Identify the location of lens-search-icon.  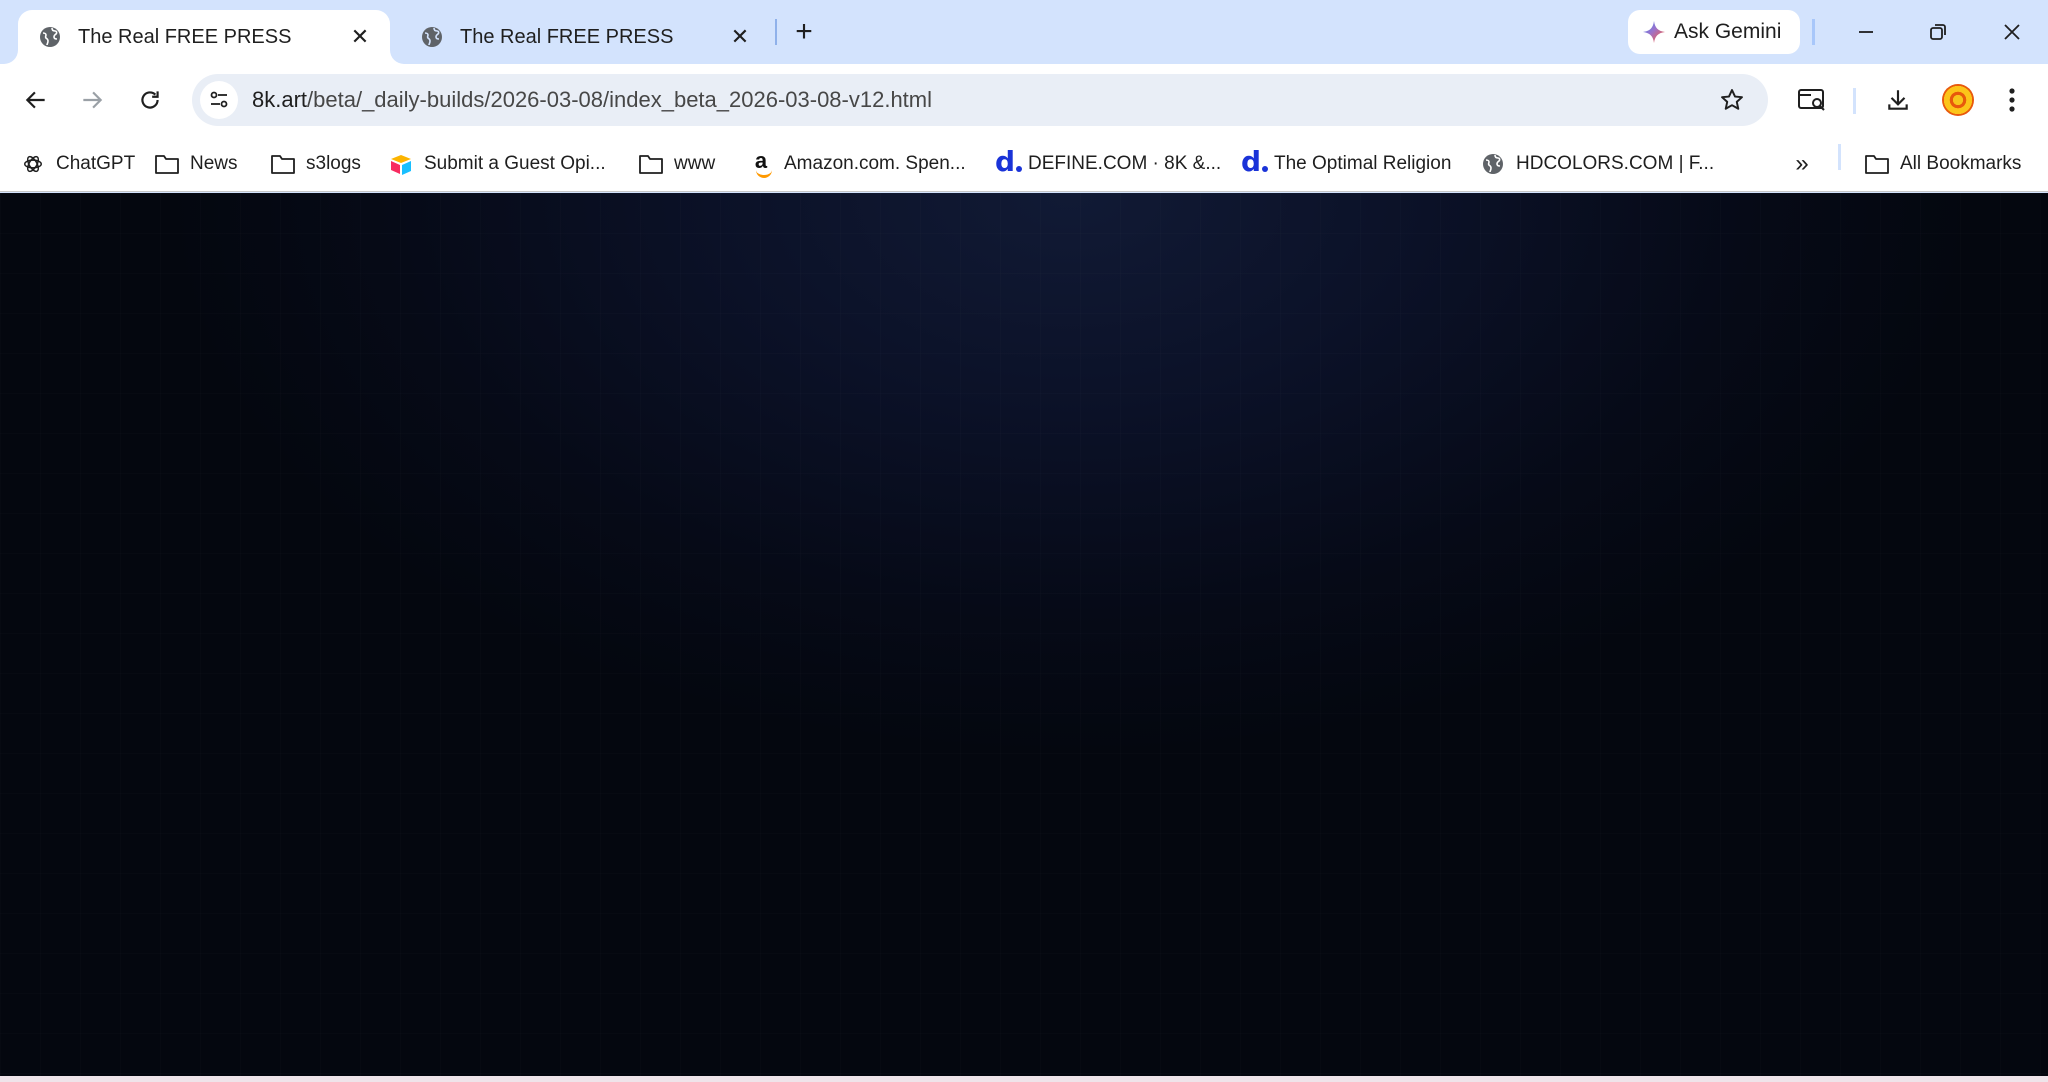
(1811, 100).